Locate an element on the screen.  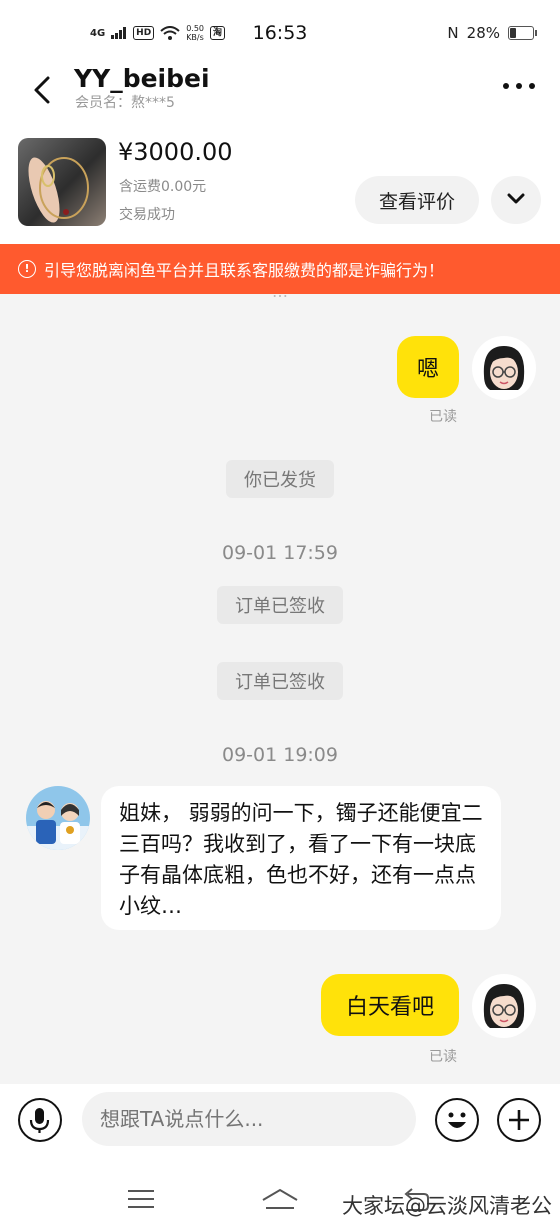
system-notice: 你已发货 is located at coordinates (280, 479).